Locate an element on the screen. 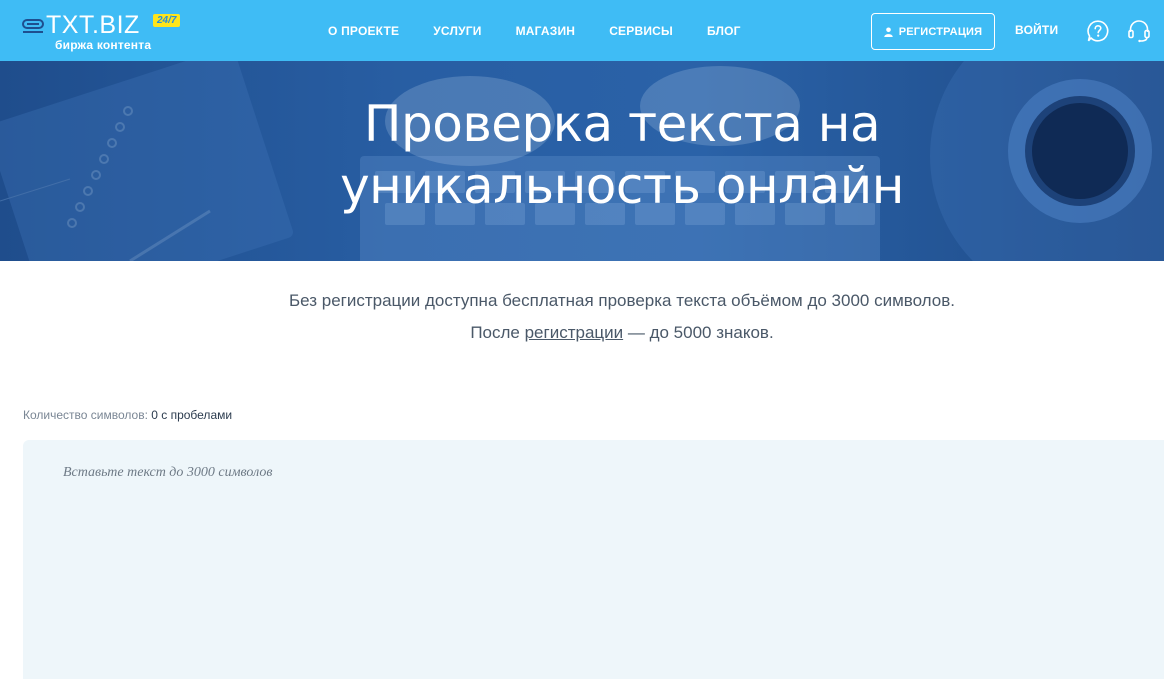 The height and width of the screenshot is (679, 1164). character-counter-value: 0 с пробелами is located at coordinates (192, 415).